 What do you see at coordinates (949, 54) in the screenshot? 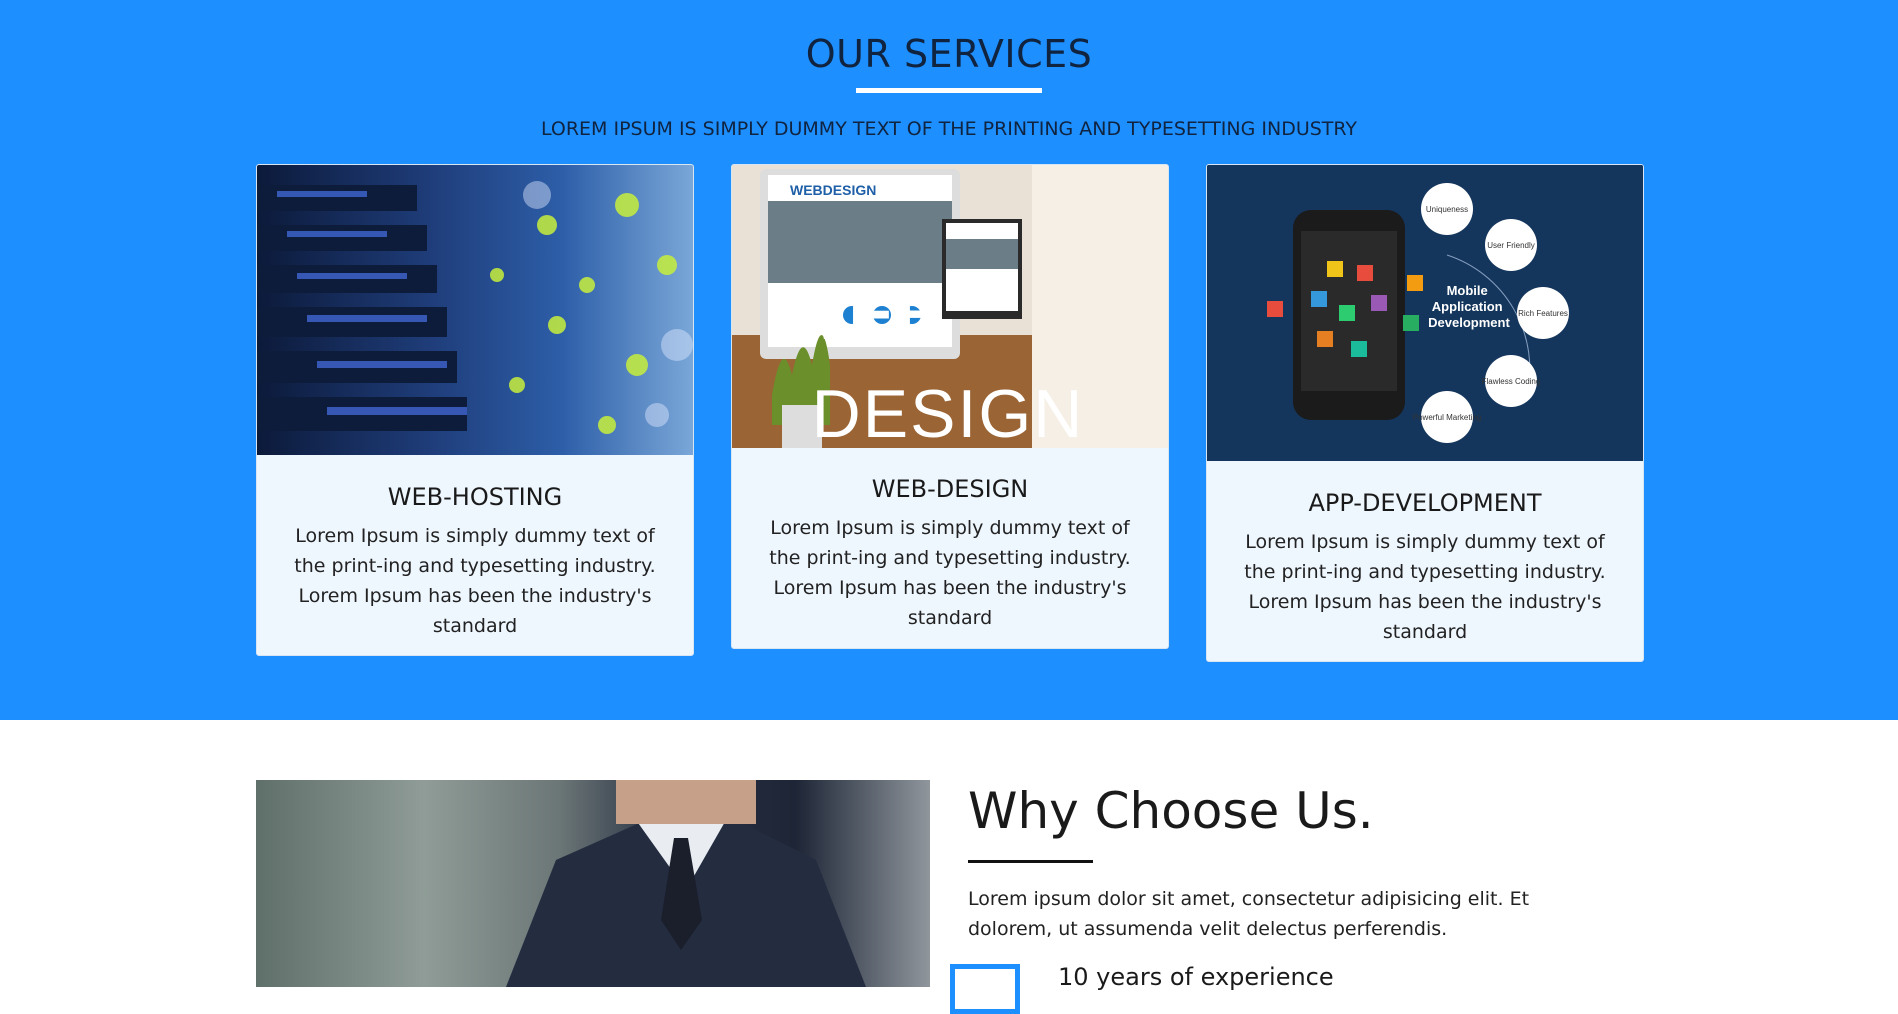
I see `services-title: OUR SERVICES` at bounding box center [949, 54].